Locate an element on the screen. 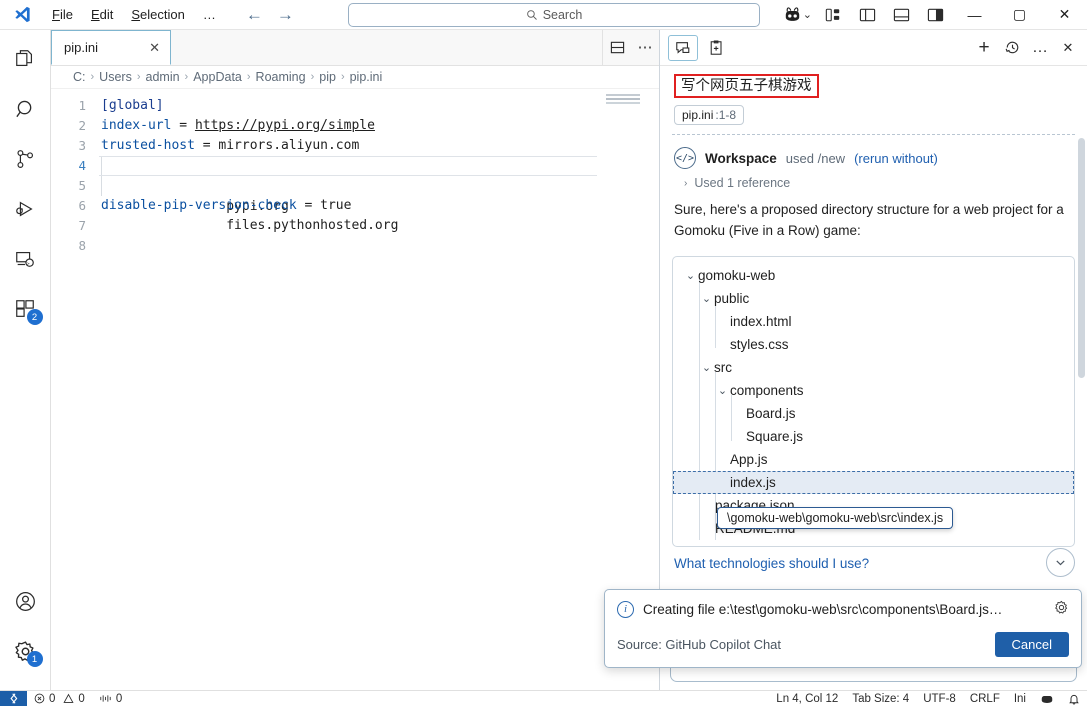  tree-item-index-html: index.html is located at coordinates (873, 321).